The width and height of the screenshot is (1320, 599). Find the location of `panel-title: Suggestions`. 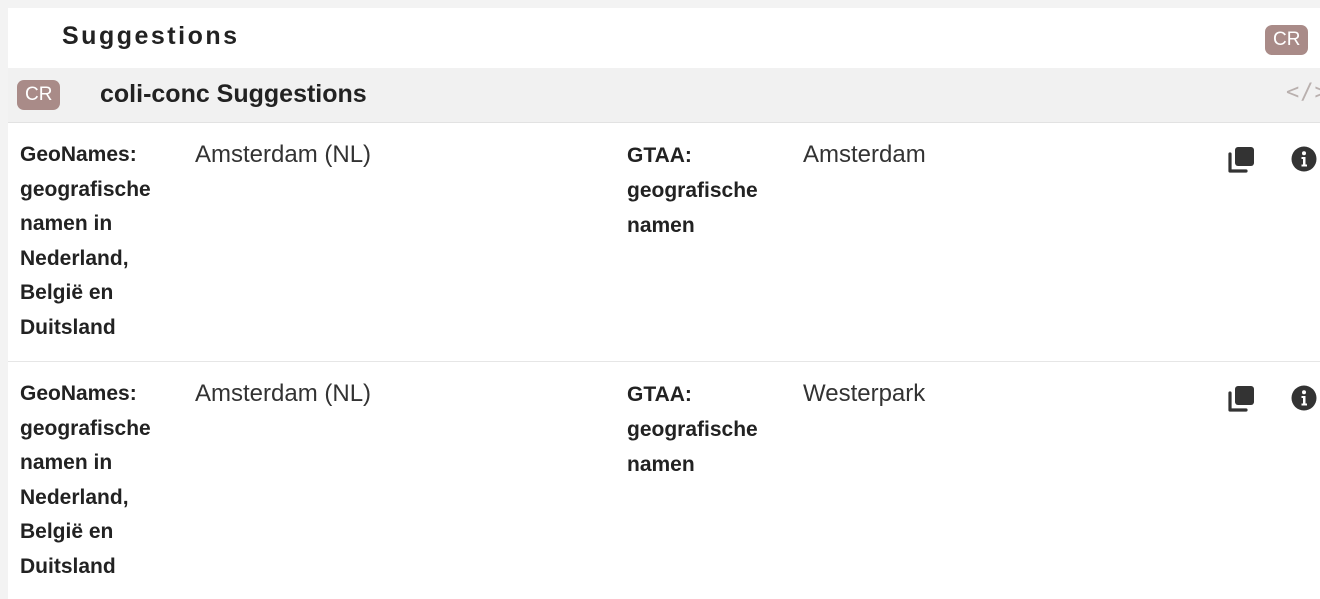

panel-title: Suggestions is located at coordinates (151, 36).